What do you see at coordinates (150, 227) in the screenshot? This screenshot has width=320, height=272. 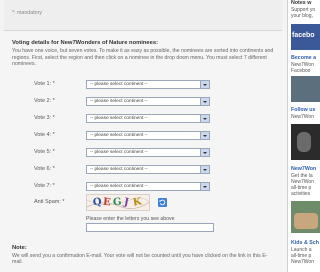 I see `captcha-input` at bounding box center [150, 227].